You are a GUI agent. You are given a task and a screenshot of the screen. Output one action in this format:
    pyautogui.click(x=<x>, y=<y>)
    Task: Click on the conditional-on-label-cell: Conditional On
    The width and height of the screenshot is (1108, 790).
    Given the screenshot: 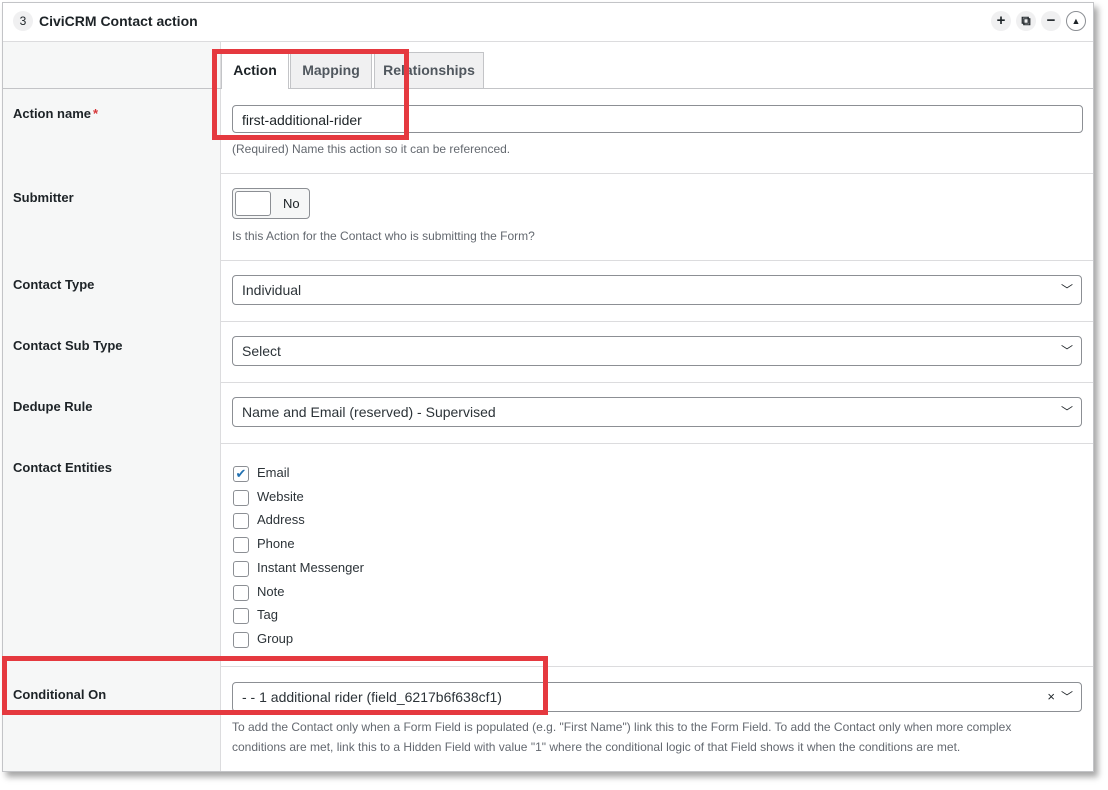 What is the action you would take?
    pyautogui.click(x=112, y=718)
    